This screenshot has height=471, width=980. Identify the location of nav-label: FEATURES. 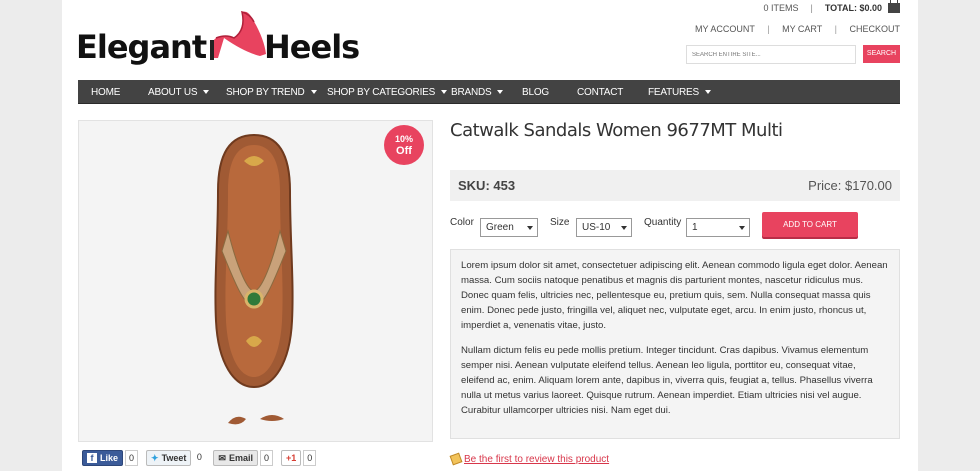
(673, 92).